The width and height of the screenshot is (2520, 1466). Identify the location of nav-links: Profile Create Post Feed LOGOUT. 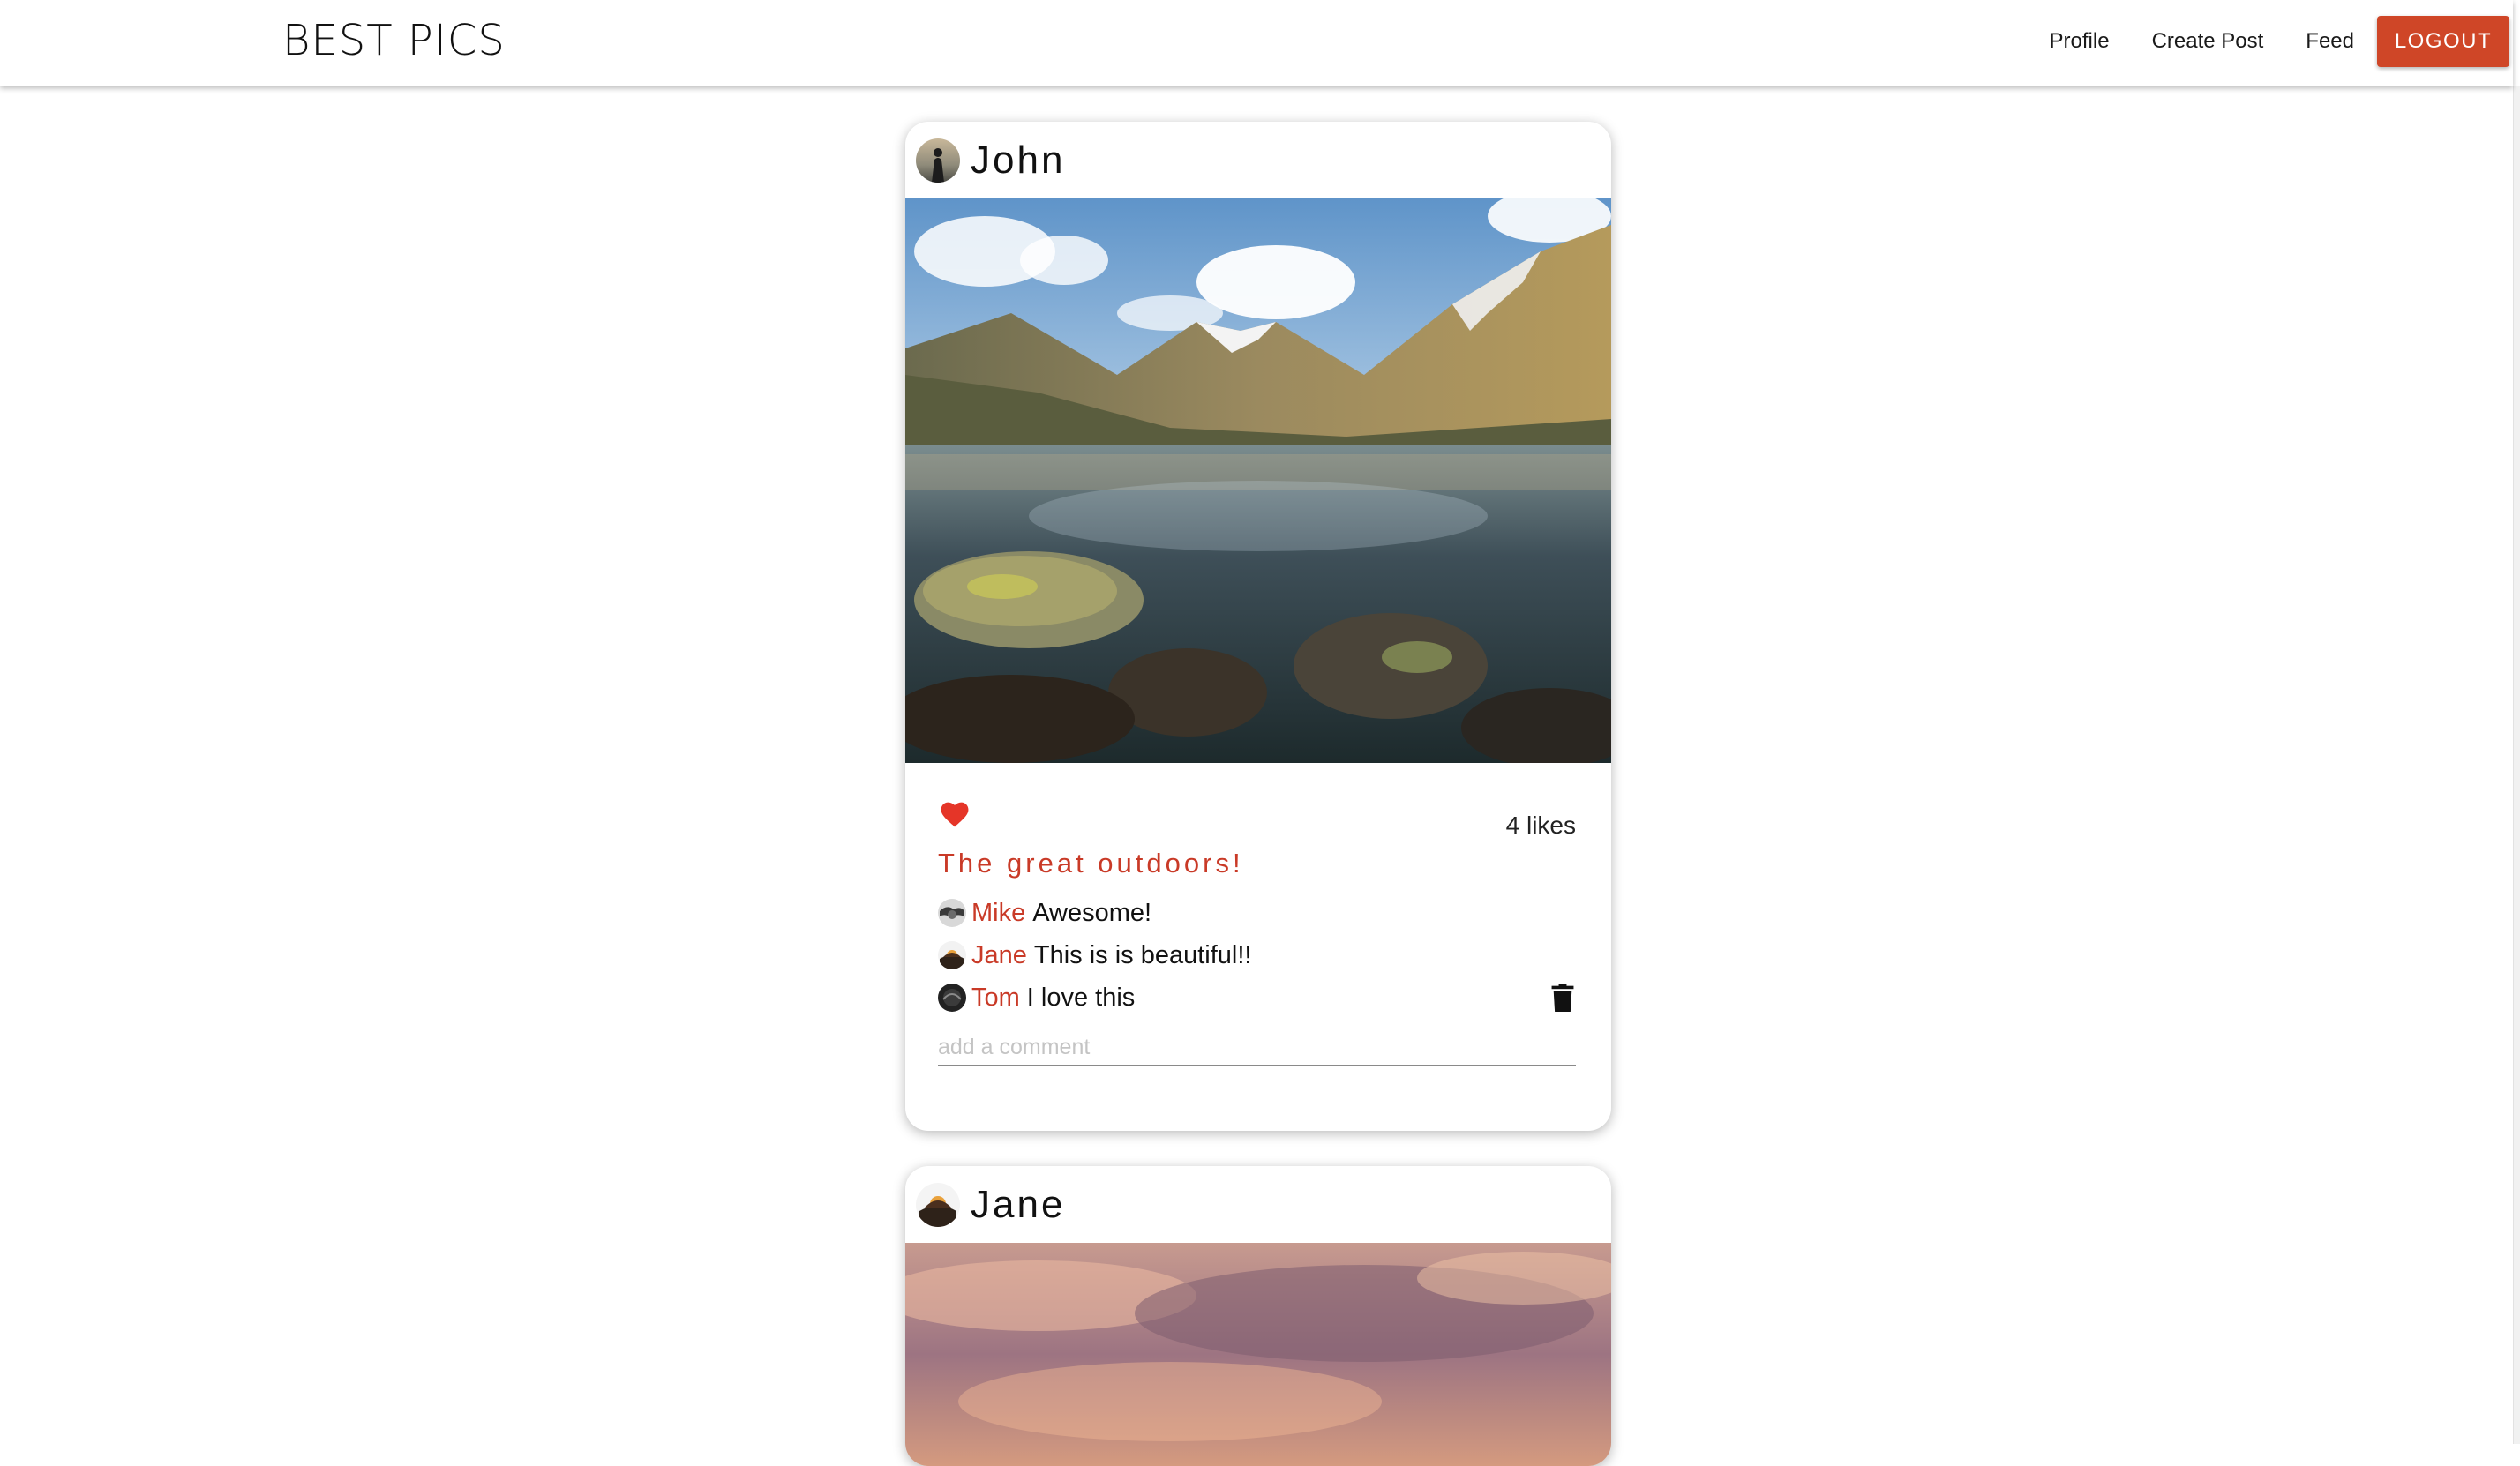
(2281, 41).